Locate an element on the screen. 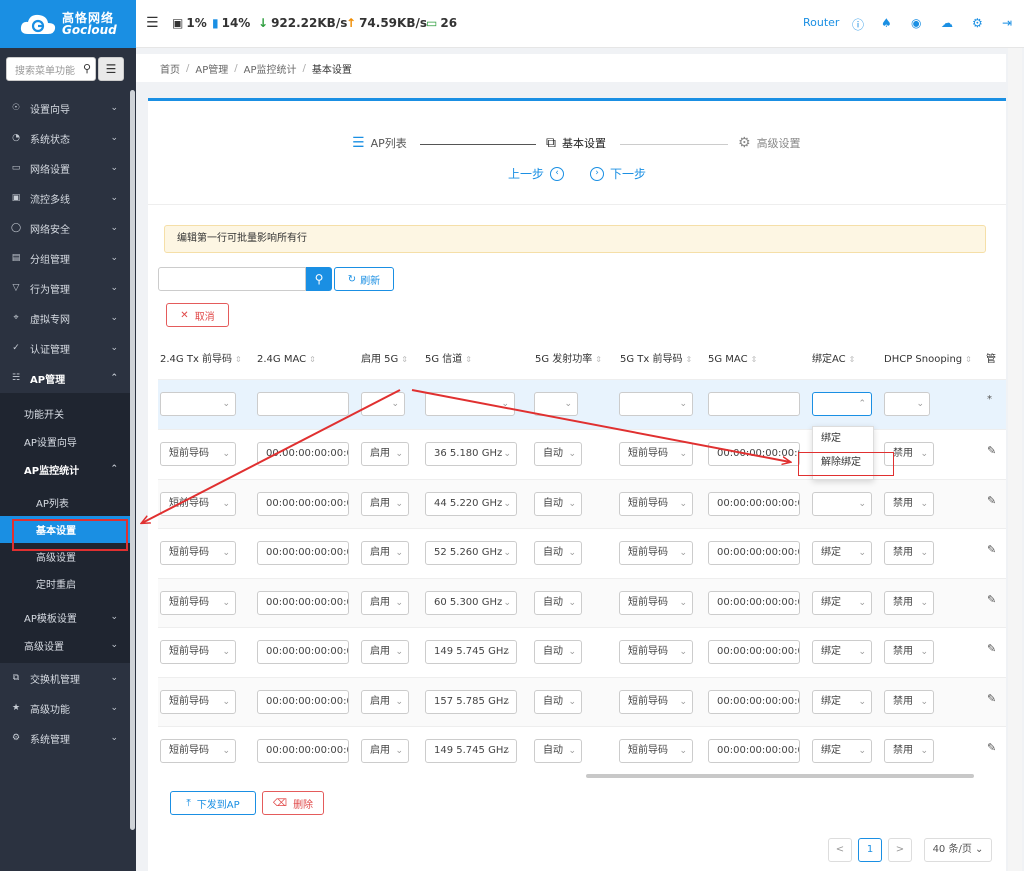  info-icon: ⓘ is located at coordinates (858, 24).